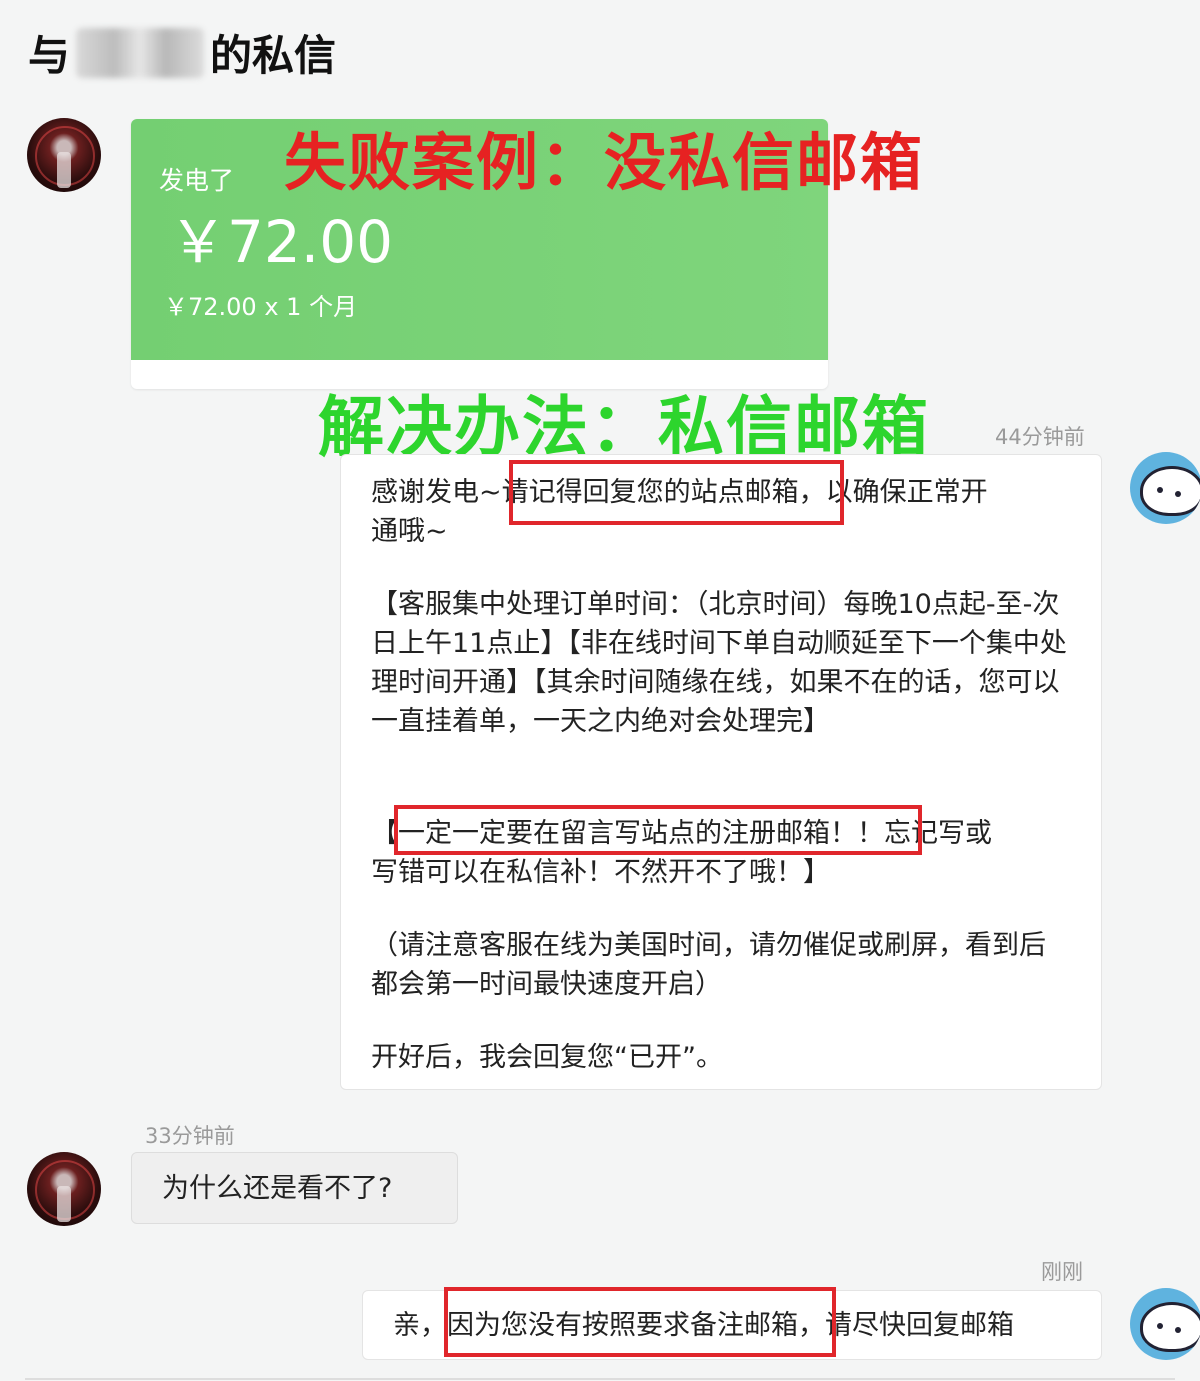 Image resolution: width=1200 pixels, height=1381 pixels. What do you see at coordinates (600, 872) in the screenshot?
I see `email-reminder-line2: 写错可以在私信补！不然开不了哦！】` at bounding box center [600, 872].